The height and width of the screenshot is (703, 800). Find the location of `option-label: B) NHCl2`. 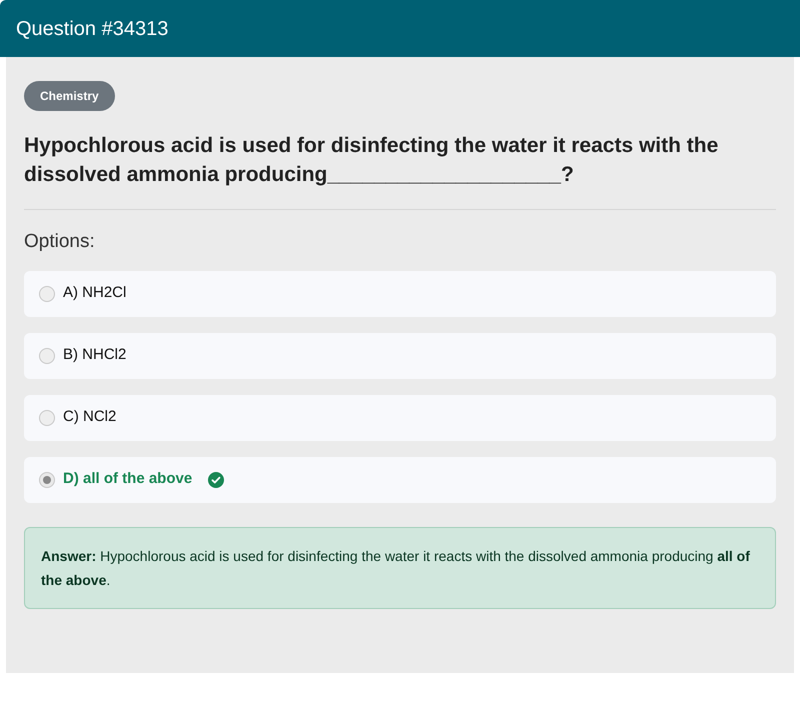

option-label: B) NHCl2 is located at coordinates (94, 355).